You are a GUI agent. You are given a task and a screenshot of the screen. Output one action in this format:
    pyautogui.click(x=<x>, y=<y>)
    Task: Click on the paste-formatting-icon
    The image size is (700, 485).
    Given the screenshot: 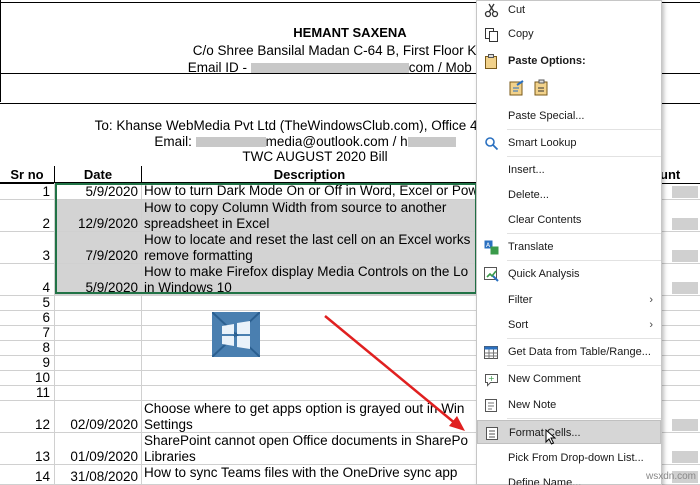 What is the action you would take?
    pyautogui.click(x=517, y=88)
    